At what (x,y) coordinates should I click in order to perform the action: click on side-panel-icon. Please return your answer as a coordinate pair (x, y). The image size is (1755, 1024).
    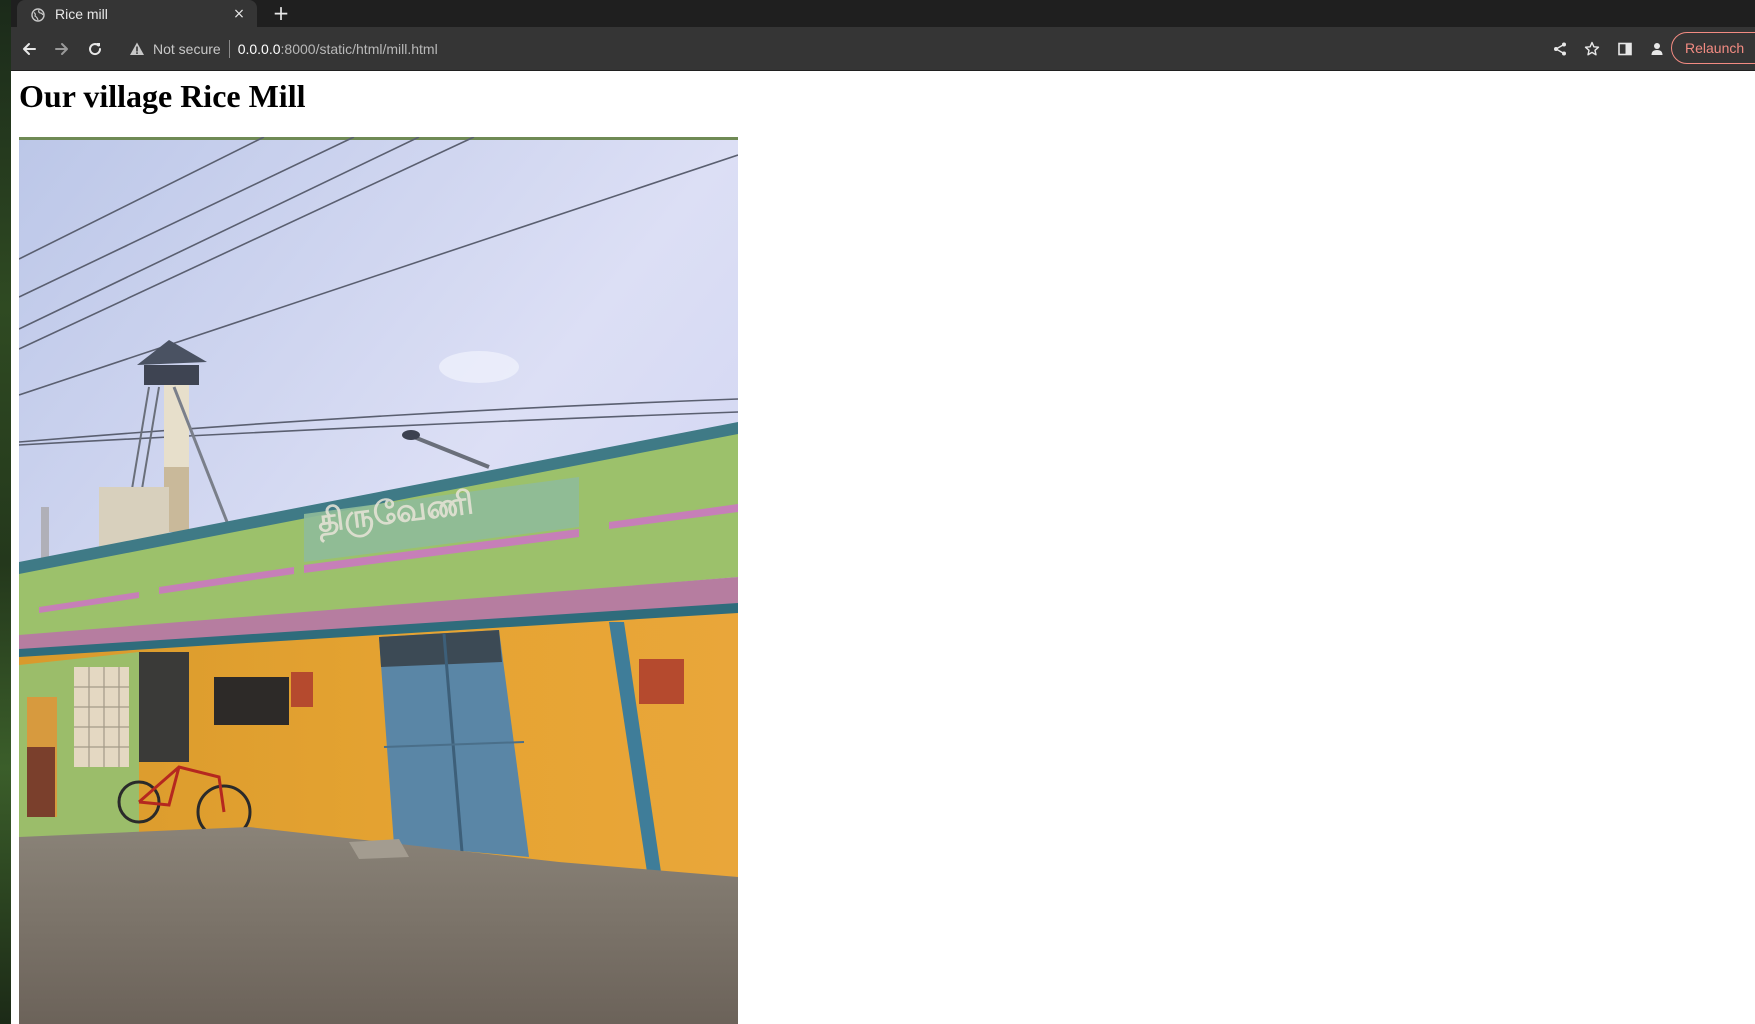
    Looking at the image, I should click on (1625, 49).